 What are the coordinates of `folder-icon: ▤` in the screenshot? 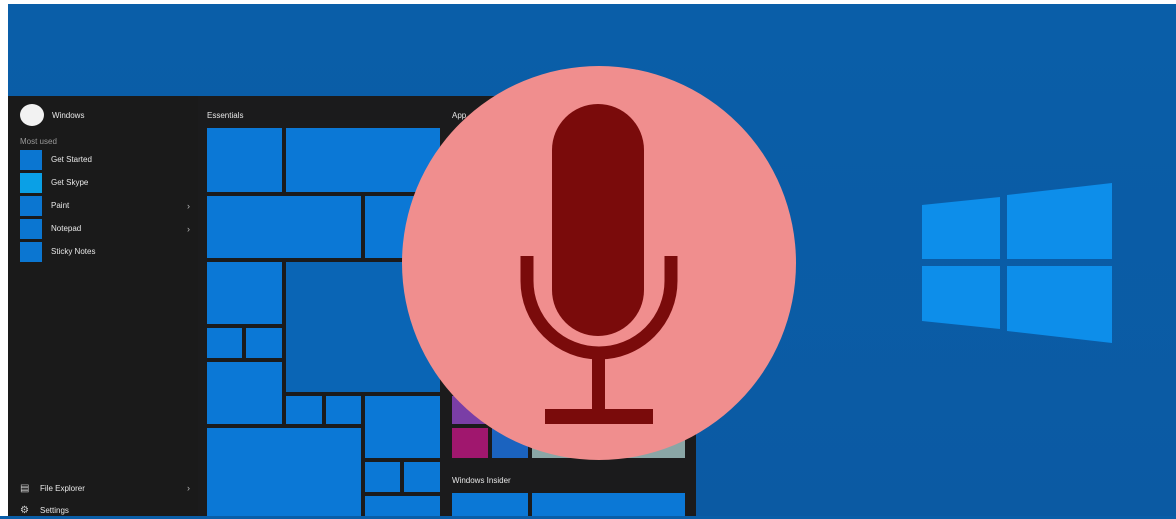 It's located at (25, 488).